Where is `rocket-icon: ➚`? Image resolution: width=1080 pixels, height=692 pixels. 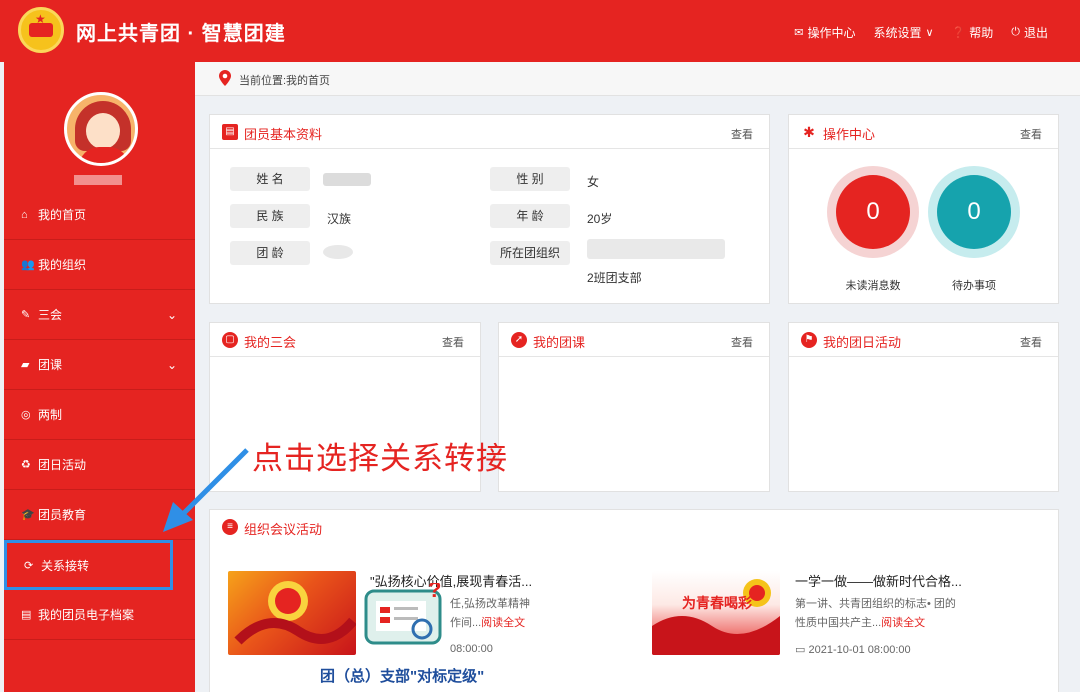 rocket-icon: ➚ is located at coordinates (519, 340).